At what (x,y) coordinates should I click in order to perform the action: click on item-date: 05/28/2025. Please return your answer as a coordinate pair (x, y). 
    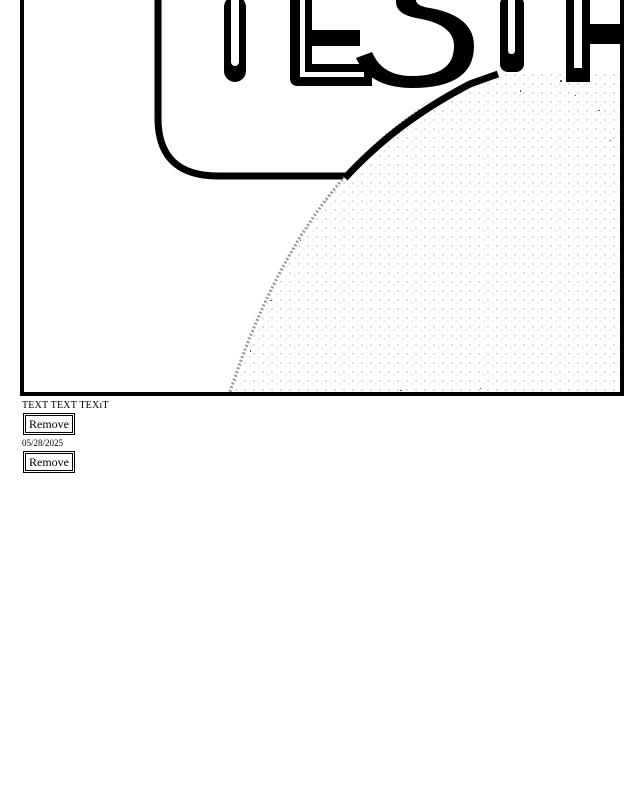
    Looking at the image, I should click on (43, 443).